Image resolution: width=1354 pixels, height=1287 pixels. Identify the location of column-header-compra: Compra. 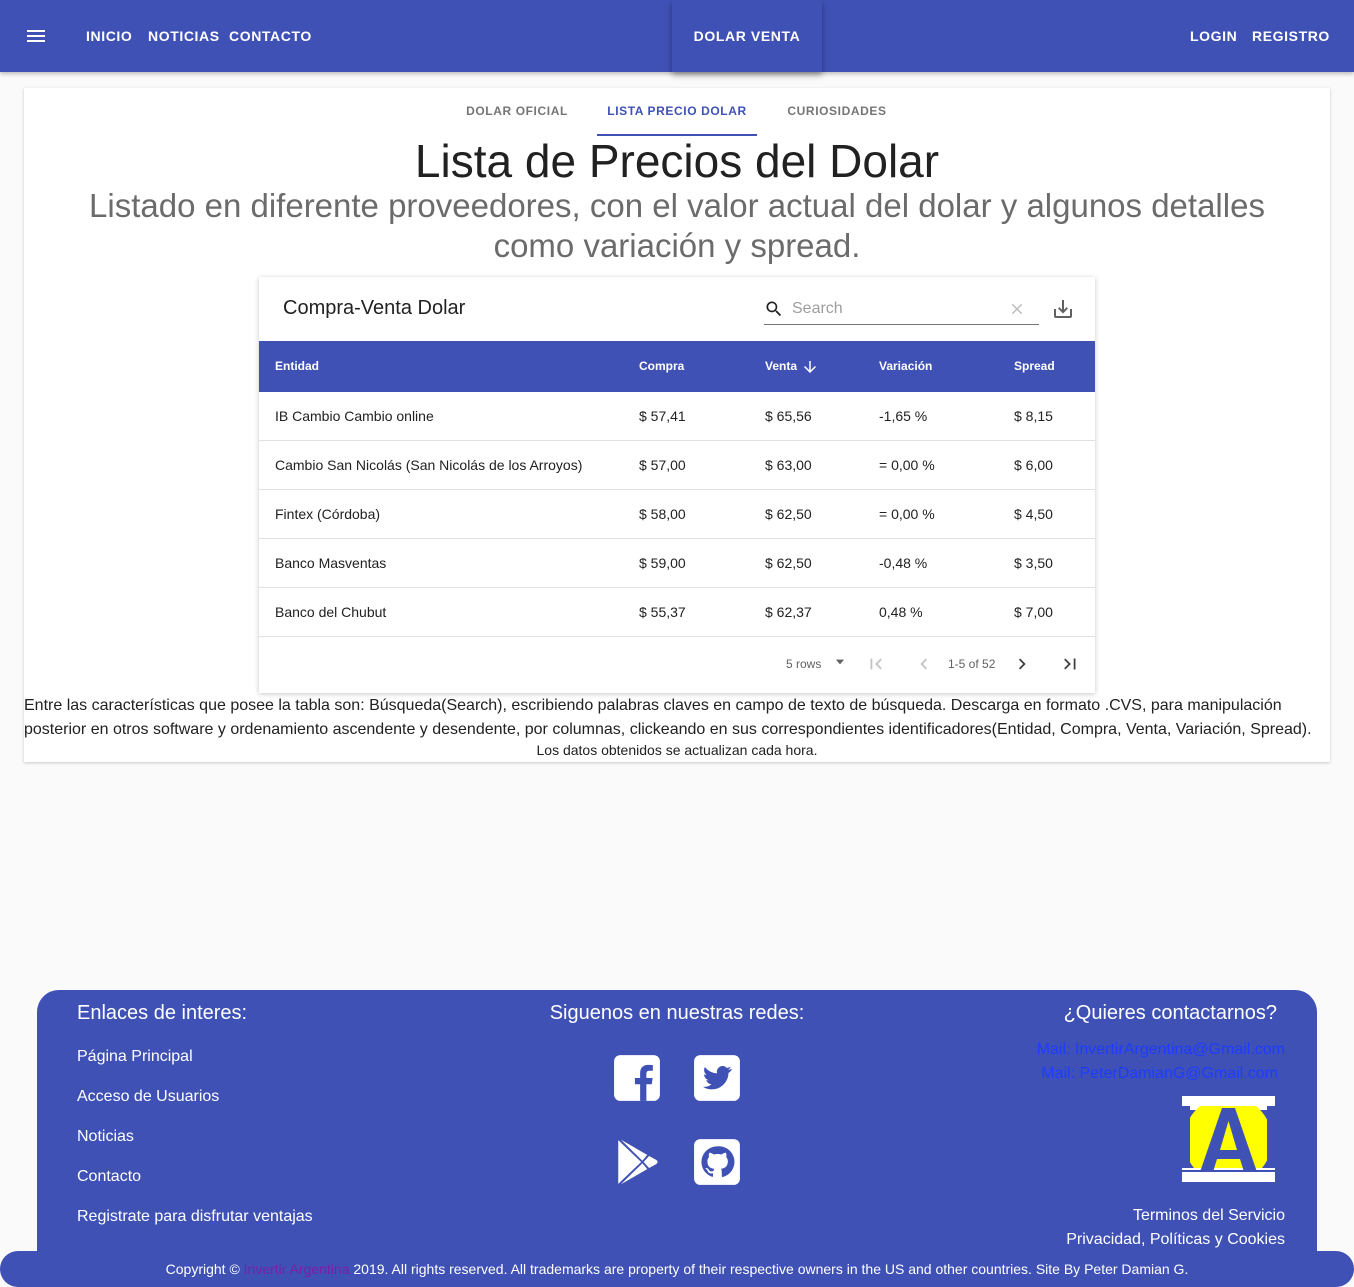
(661, 366).